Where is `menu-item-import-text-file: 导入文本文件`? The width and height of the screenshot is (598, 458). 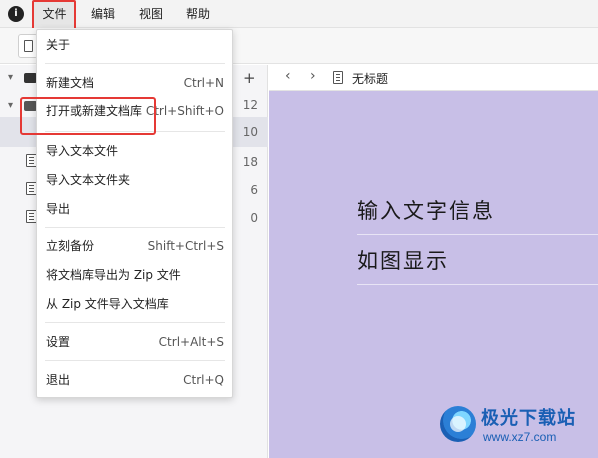 menu-item-import-text-file: 导入文本文件 is located at coordinates (134, 151).